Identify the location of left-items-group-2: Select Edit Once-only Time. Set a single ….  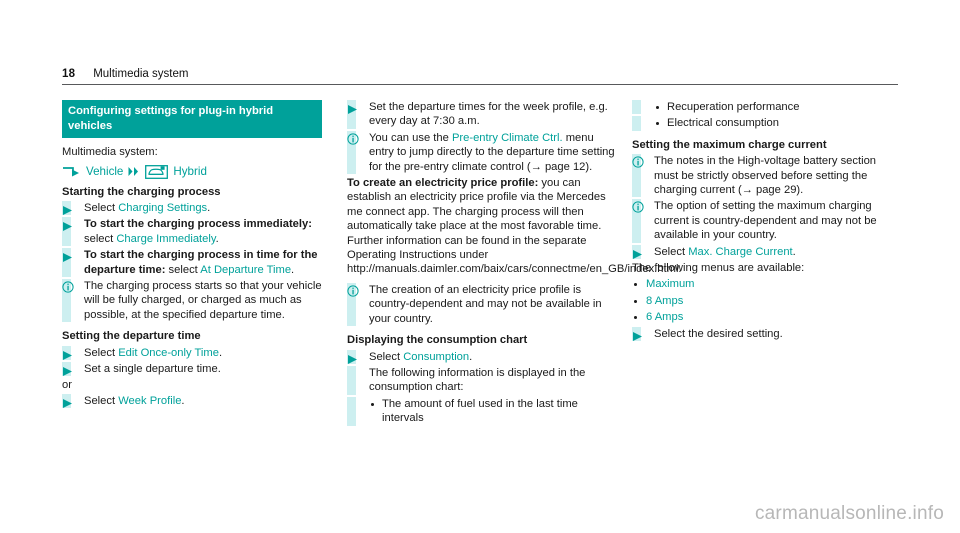
(196, 361).